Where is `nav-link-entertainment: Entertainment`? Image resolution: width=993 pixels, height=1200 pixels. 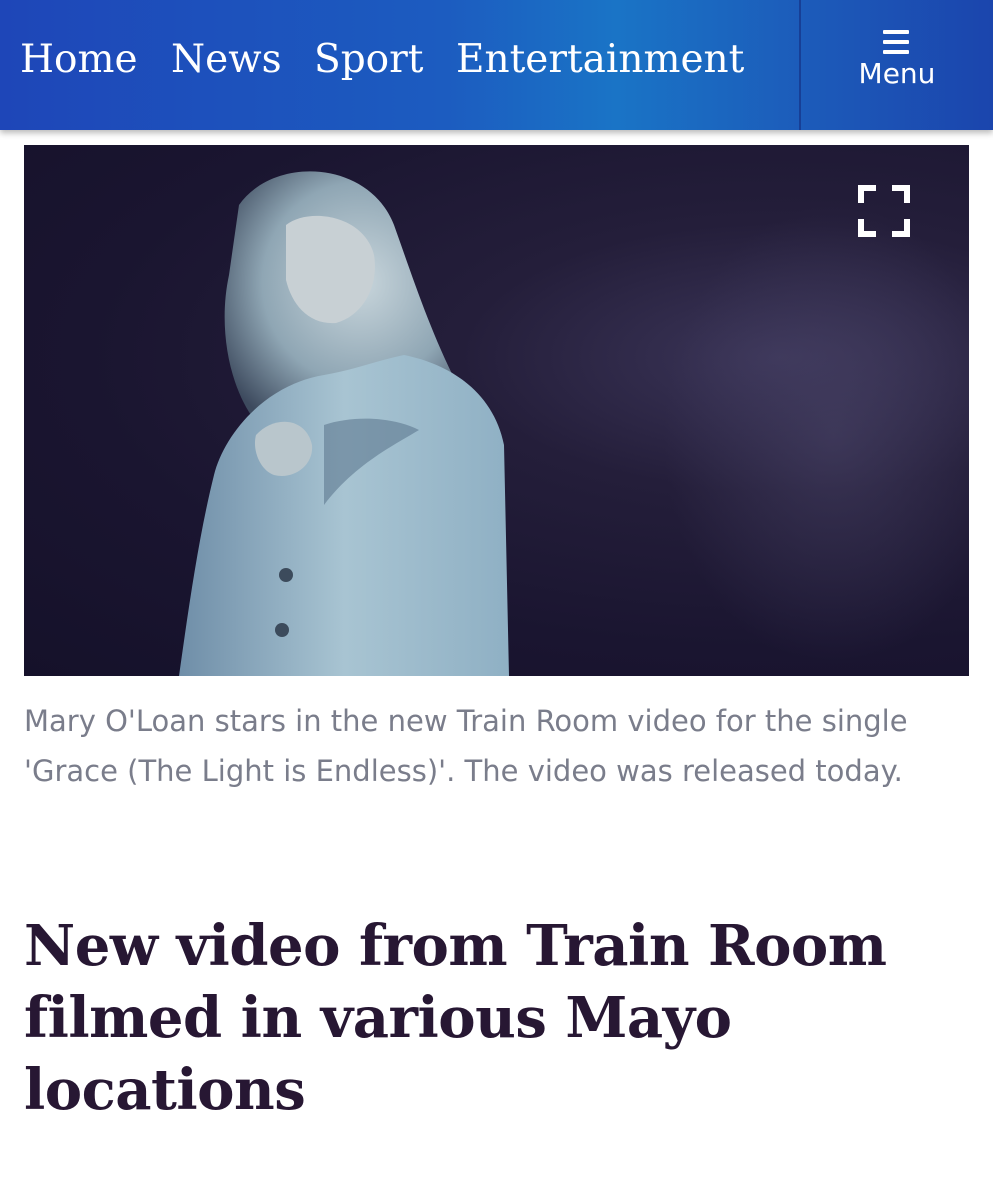
nav-link-entertainment: Entertainment is located at coordinates (600, 60).